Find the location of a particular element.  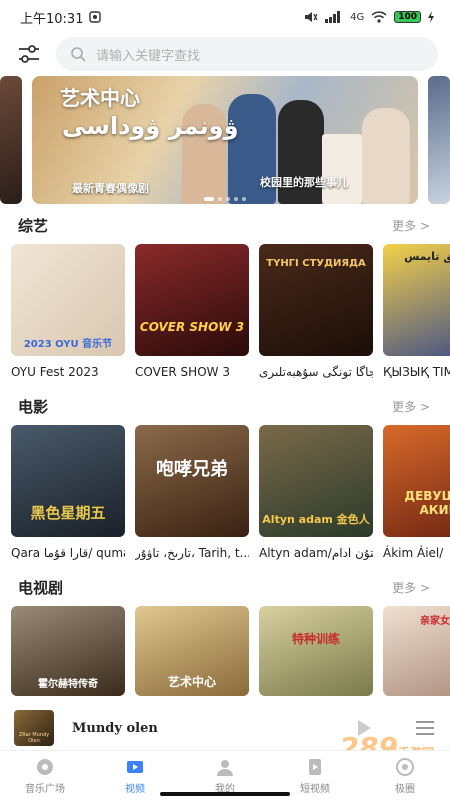

poster-image: ТҮНГІ СТУДИЯДА is located at coordinates (316, 300).